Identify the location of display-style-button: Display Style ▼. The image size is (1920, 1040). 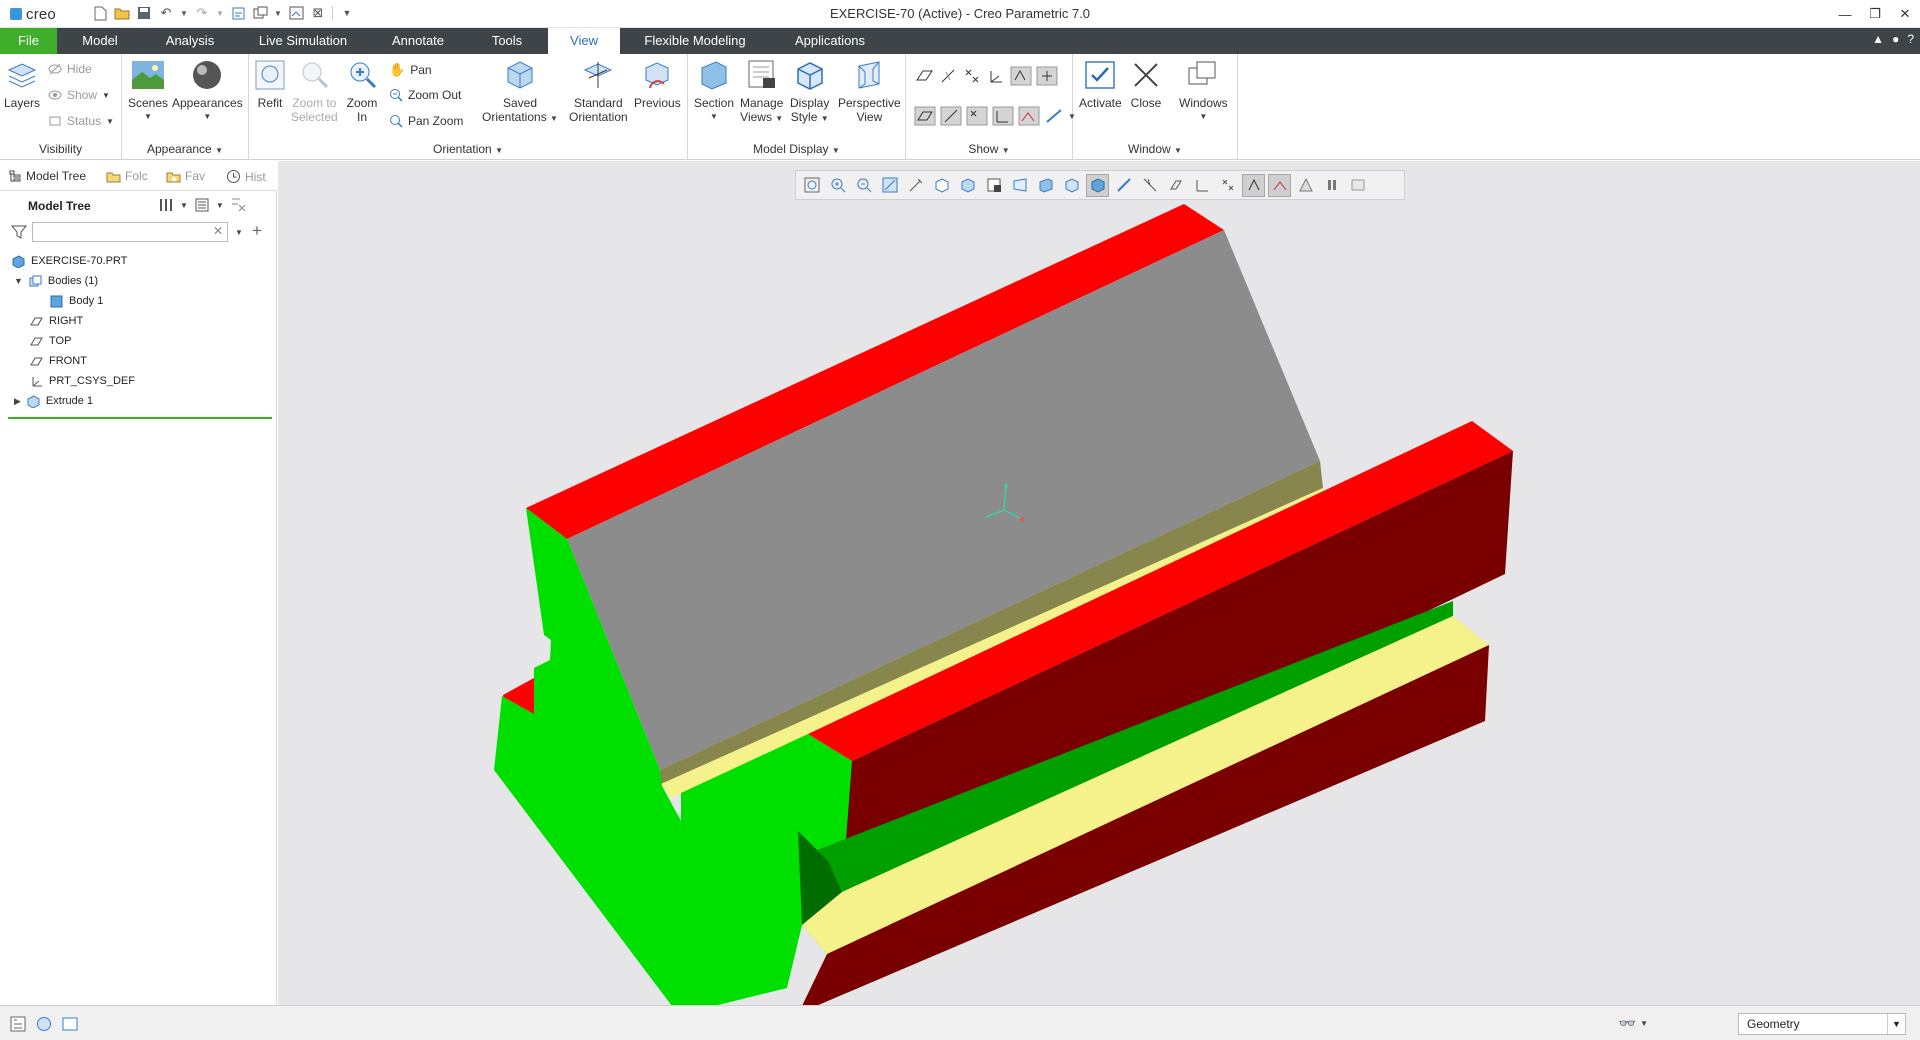
(809, 92).